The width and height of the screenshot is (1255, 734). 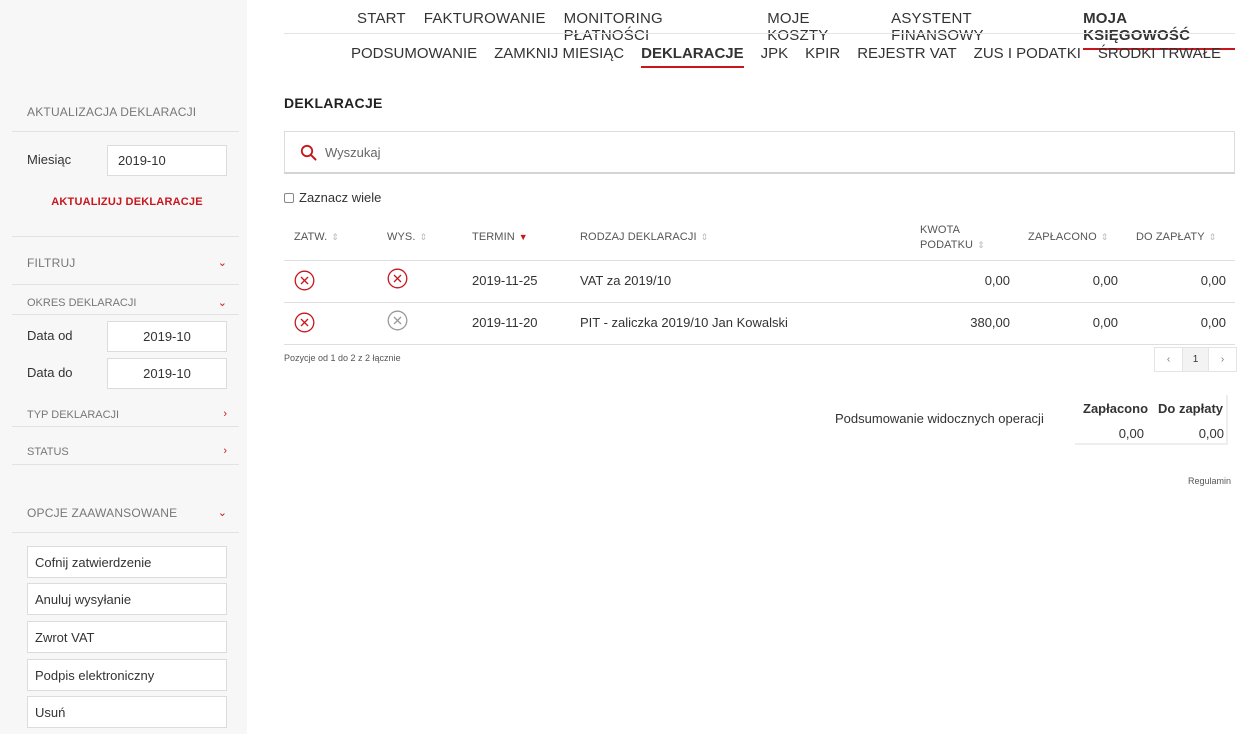 I want to click on select-many-label: Zaznacz wiele, so click(x=340, y=197).